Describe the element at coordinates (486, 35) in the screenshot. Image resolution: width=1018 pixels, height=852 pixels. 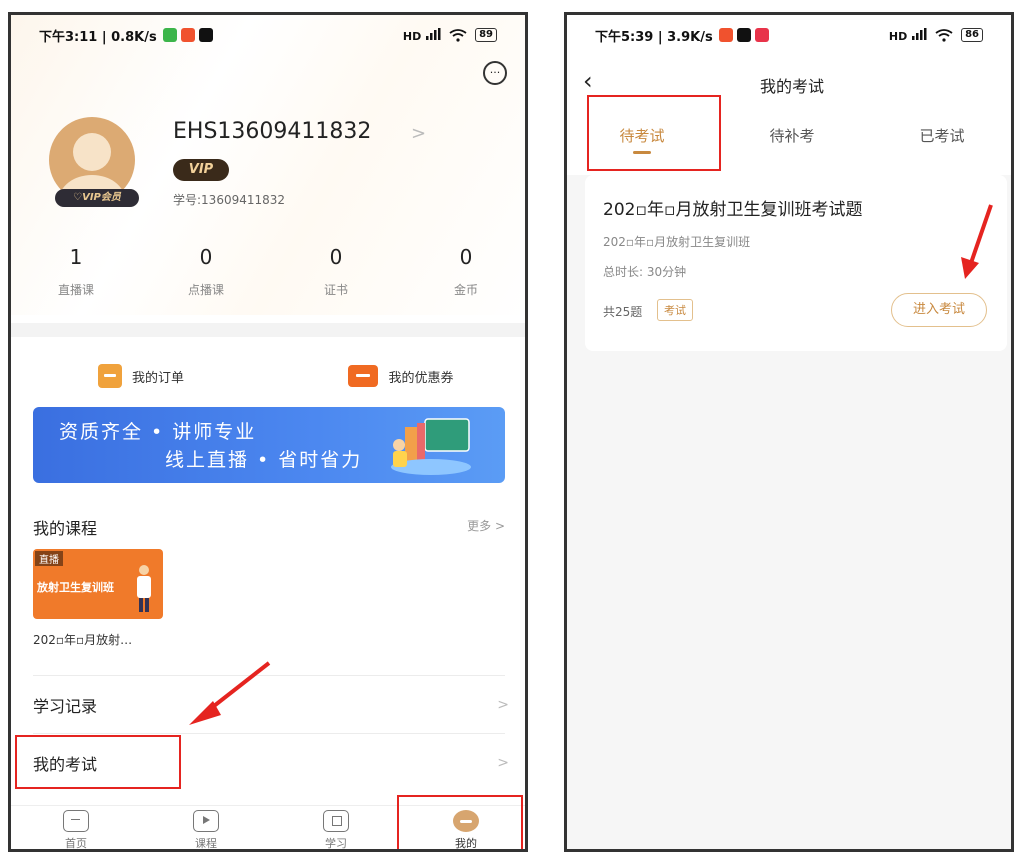
I see `battery-icon: 89` at that location.